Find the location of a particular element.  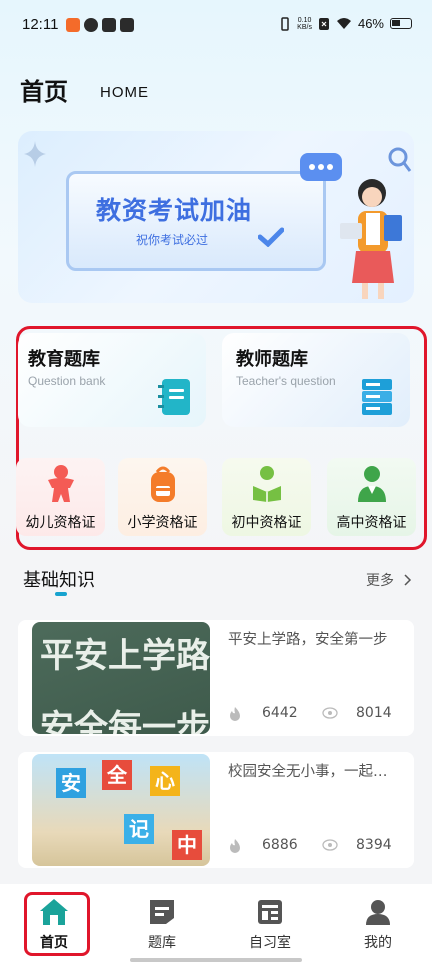

page-subtitle: HOME is located at coordinates (124, 92).